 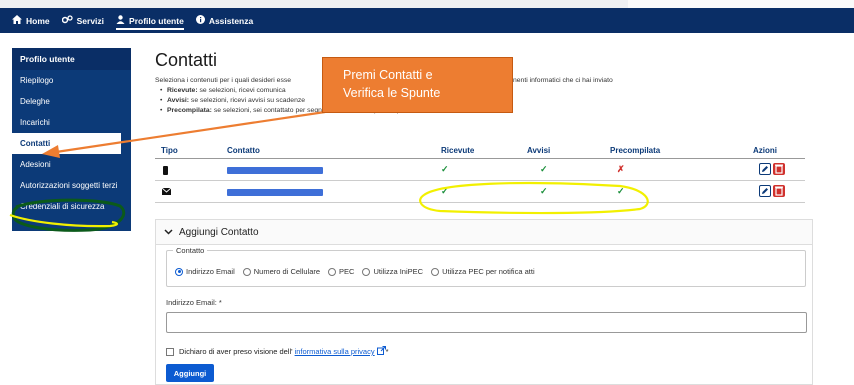 I want to click on sidebar-item-credenziali: Credenziali di sicurezza, so click(x=71, y=206).